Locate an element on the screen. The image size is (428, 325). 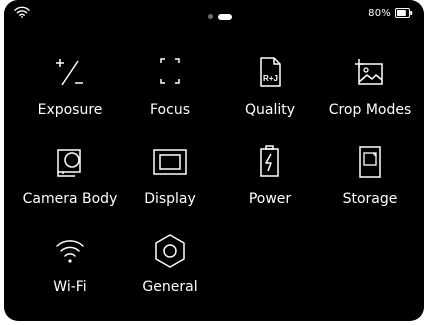
menu-item-wifi: Wi-Fi is located at coordinates (70, 272).